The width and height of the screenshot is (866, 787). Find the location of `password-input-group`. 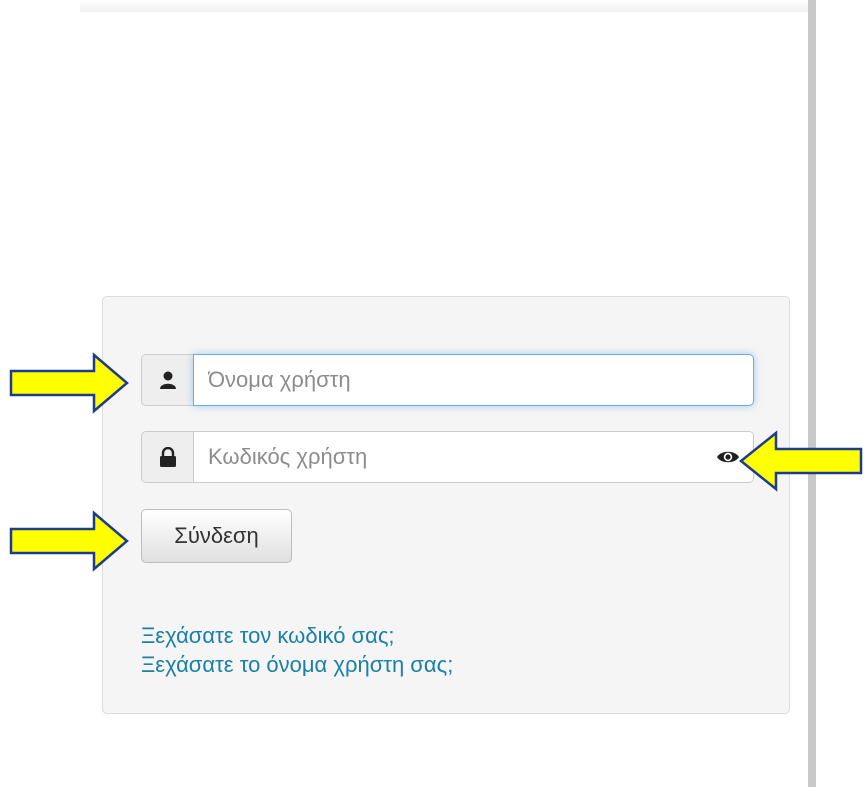

password-input-group is located at coordinates (447, 457).